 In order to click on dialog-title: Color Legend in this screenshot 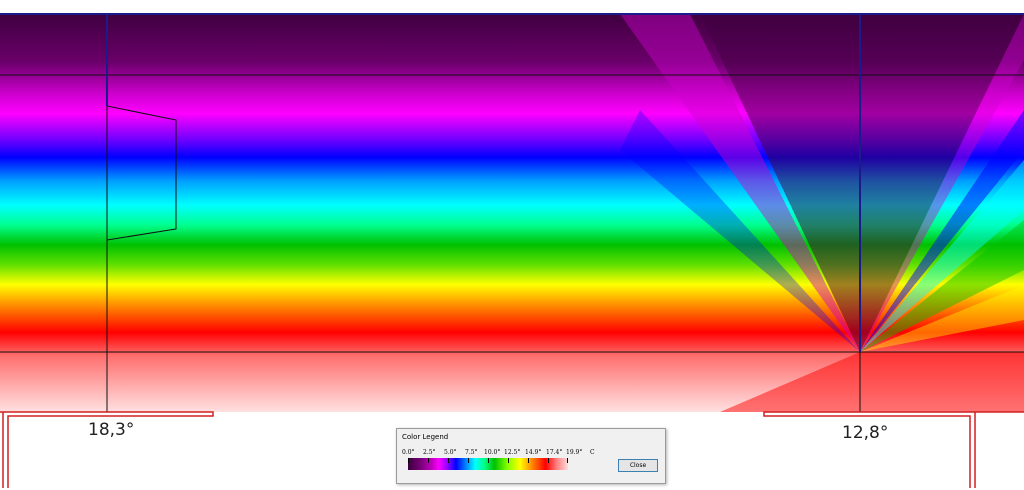, I will do `click(425, 437)`.